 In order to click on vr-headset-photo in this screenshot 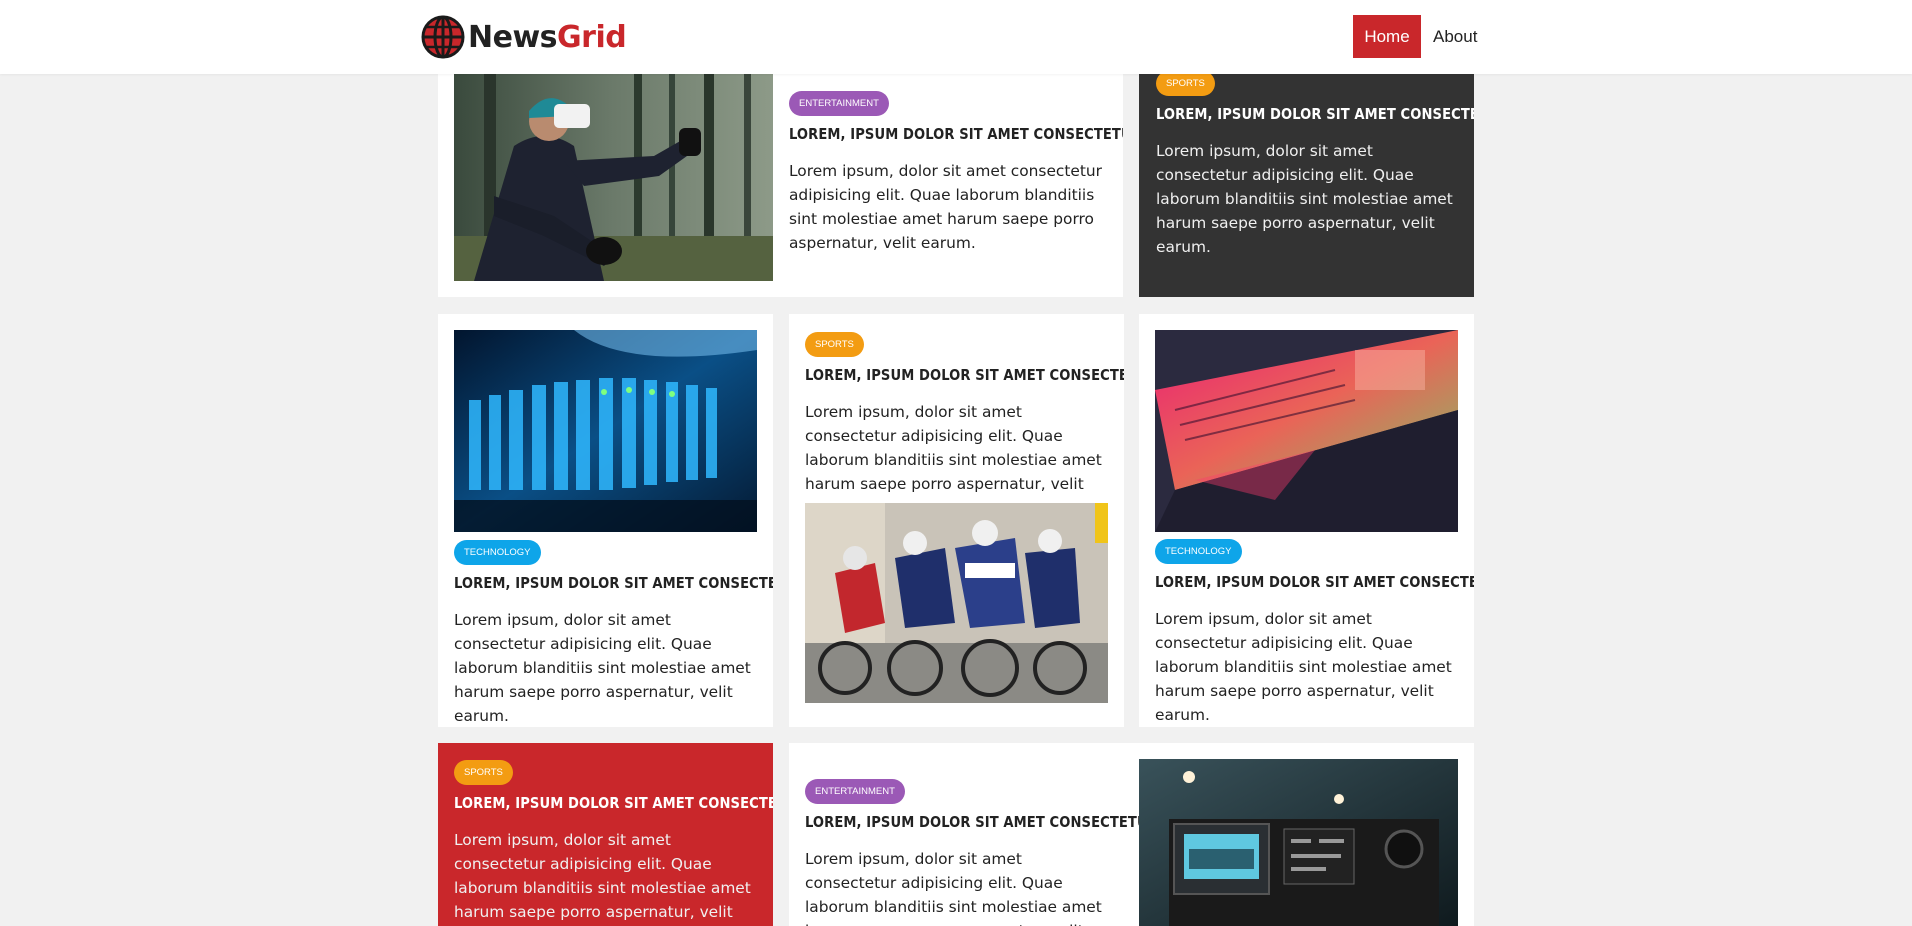, I will do `click(613, 173)`.